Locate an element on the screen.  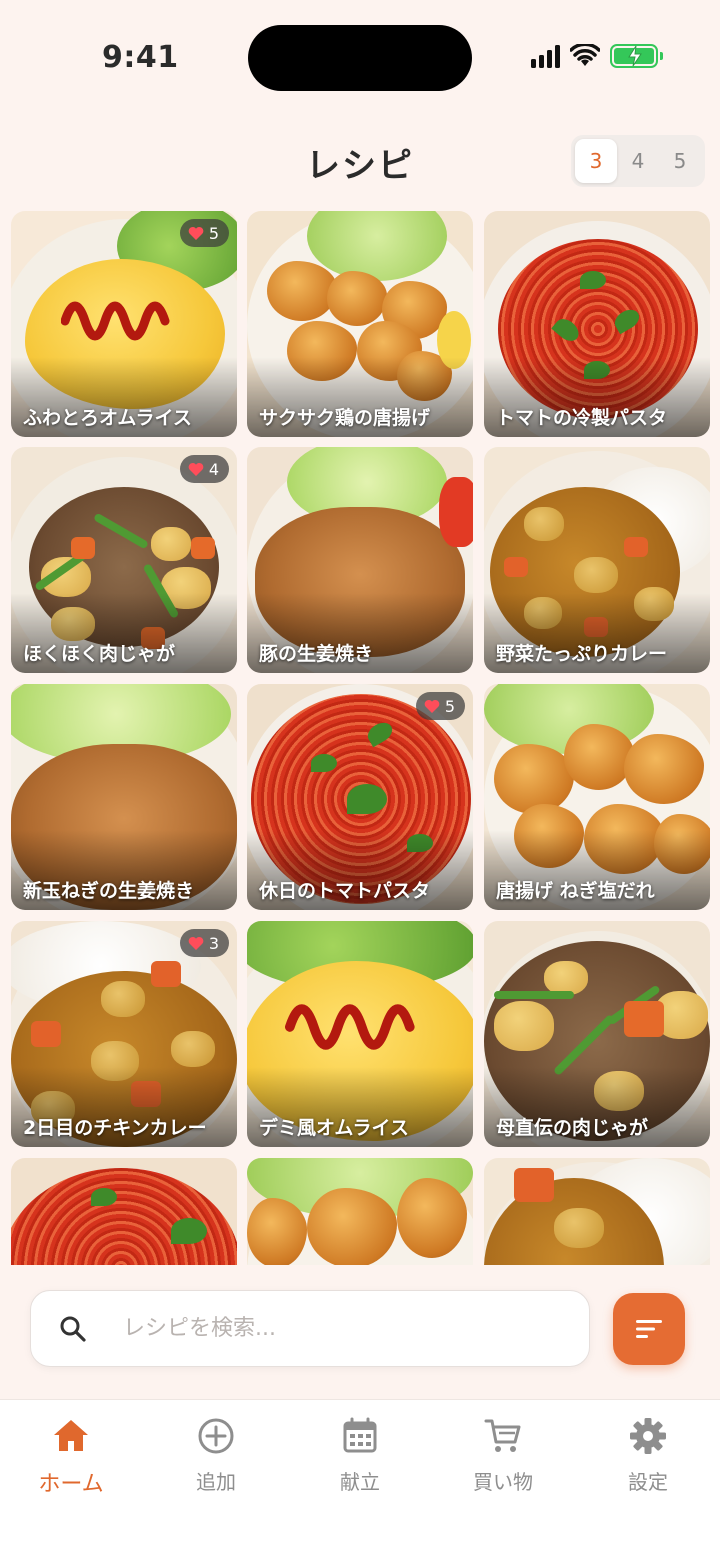
recipe-card: トマトの冷製パスタ is located at coordinates (597, 324).